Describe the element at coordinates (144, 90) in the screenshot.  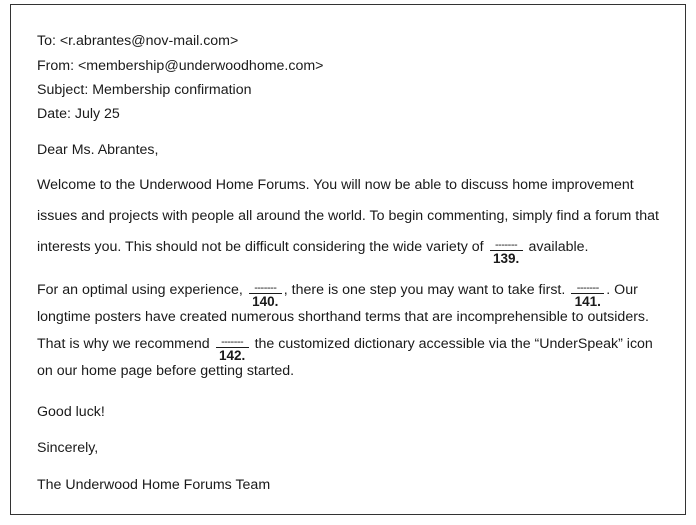
I see `subject-line: Subject: Membership confirmation` at that location.